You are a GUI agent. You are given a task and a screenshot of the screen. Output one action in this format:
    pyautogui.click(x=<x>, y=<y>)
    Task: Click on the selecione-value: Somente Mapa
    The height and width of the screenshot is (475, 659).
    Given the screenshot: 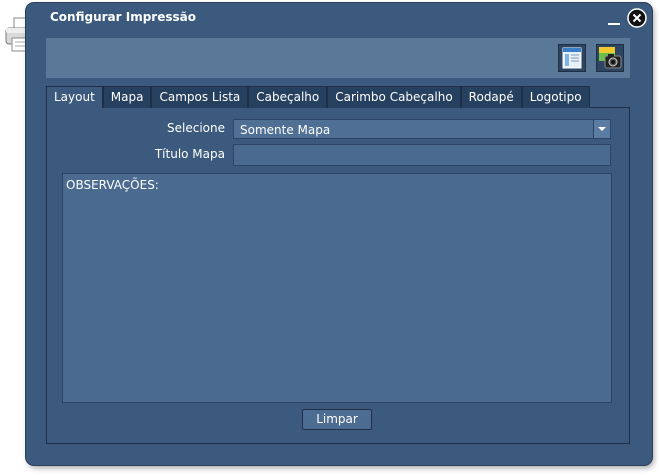 What is the action you would take?
    pyautogui.click(x=285, y=130)
    